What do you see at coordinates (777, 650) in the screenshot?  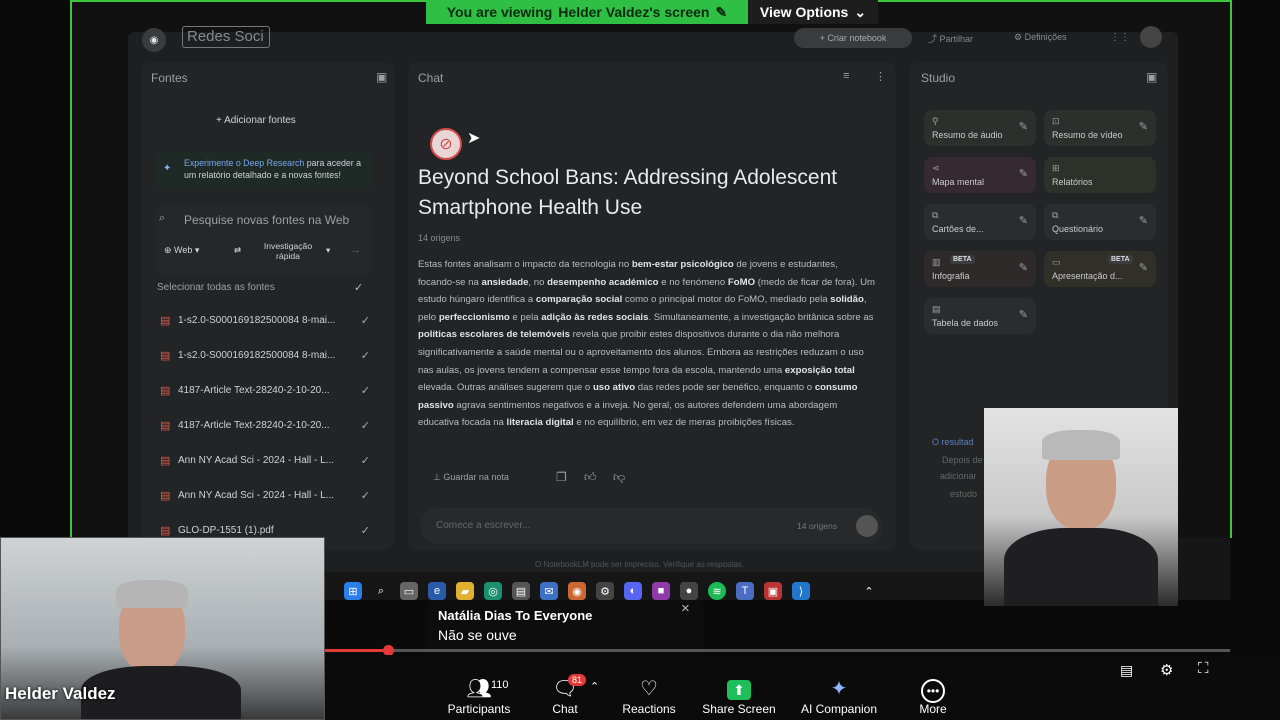 I see `playback-progress-track` at bounding box center [777, 650].